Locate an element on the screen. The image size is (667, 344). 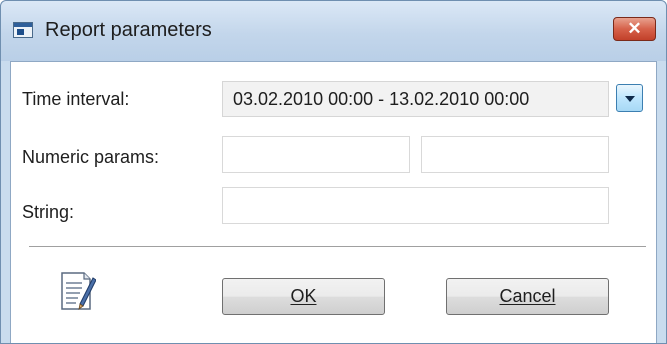
string-input is located at coordinates (415, 205).